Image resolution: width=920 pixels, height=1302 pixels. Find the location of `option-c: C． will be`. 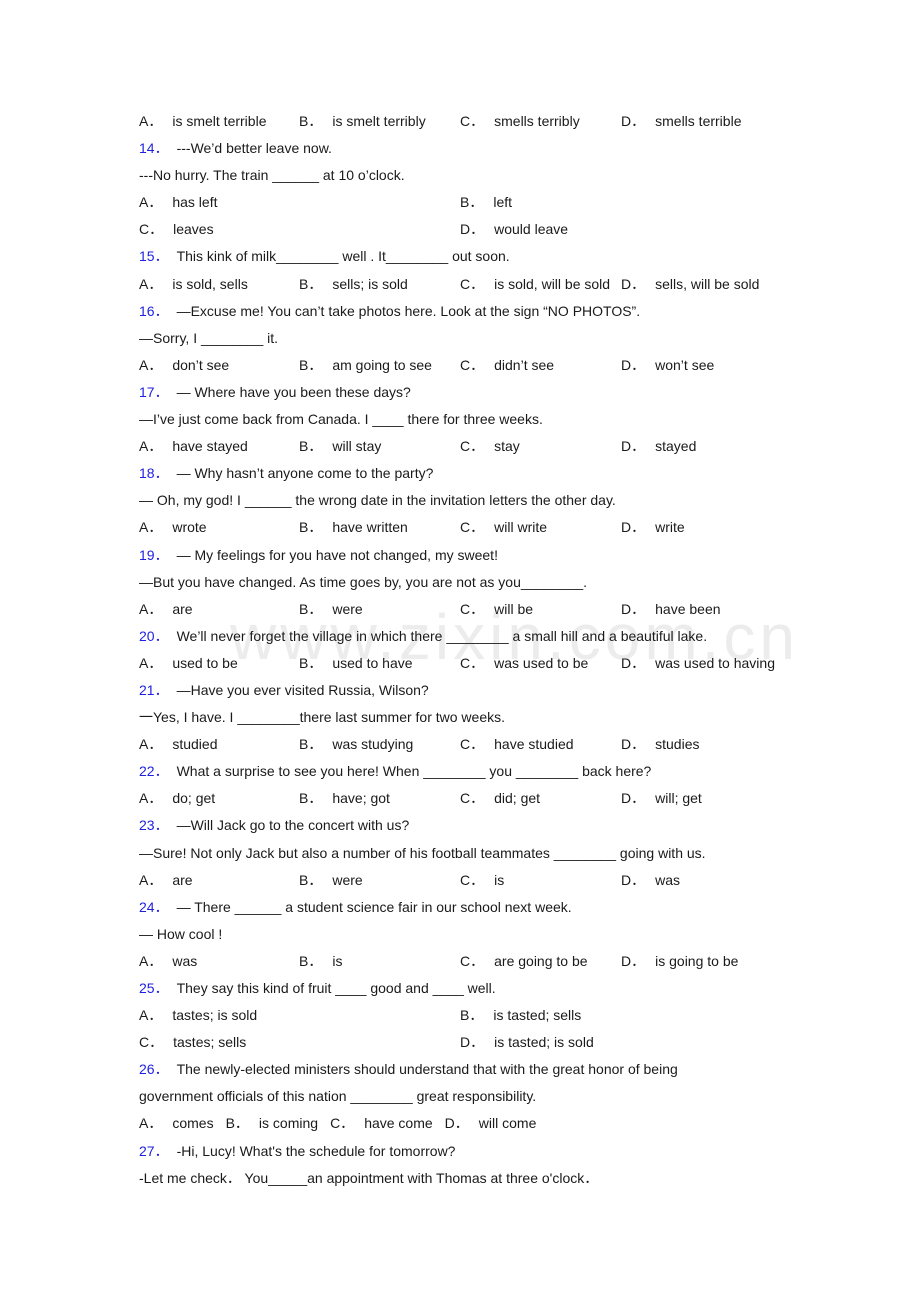

option-c: C． will be is located at coordinates (496, 609).